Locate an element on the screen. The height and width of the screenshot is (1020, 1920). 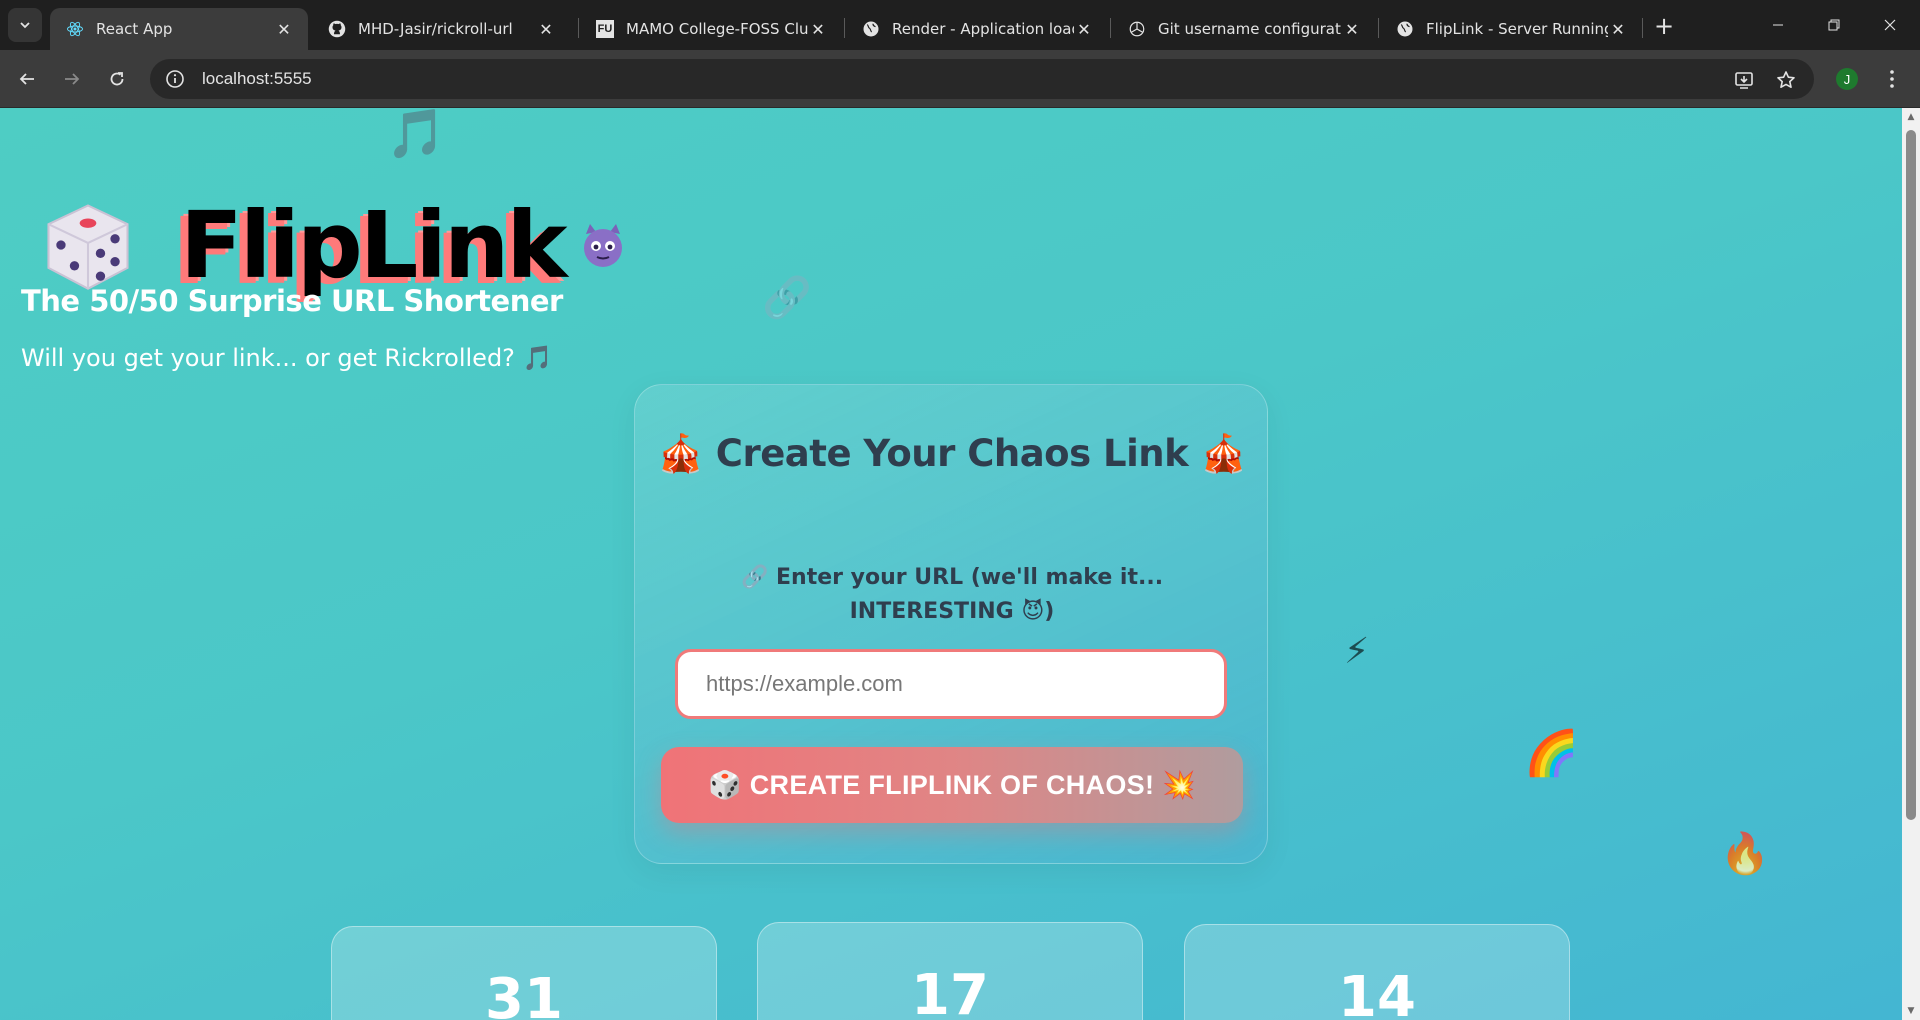
restore-button is located at coordinates (1834, 25).